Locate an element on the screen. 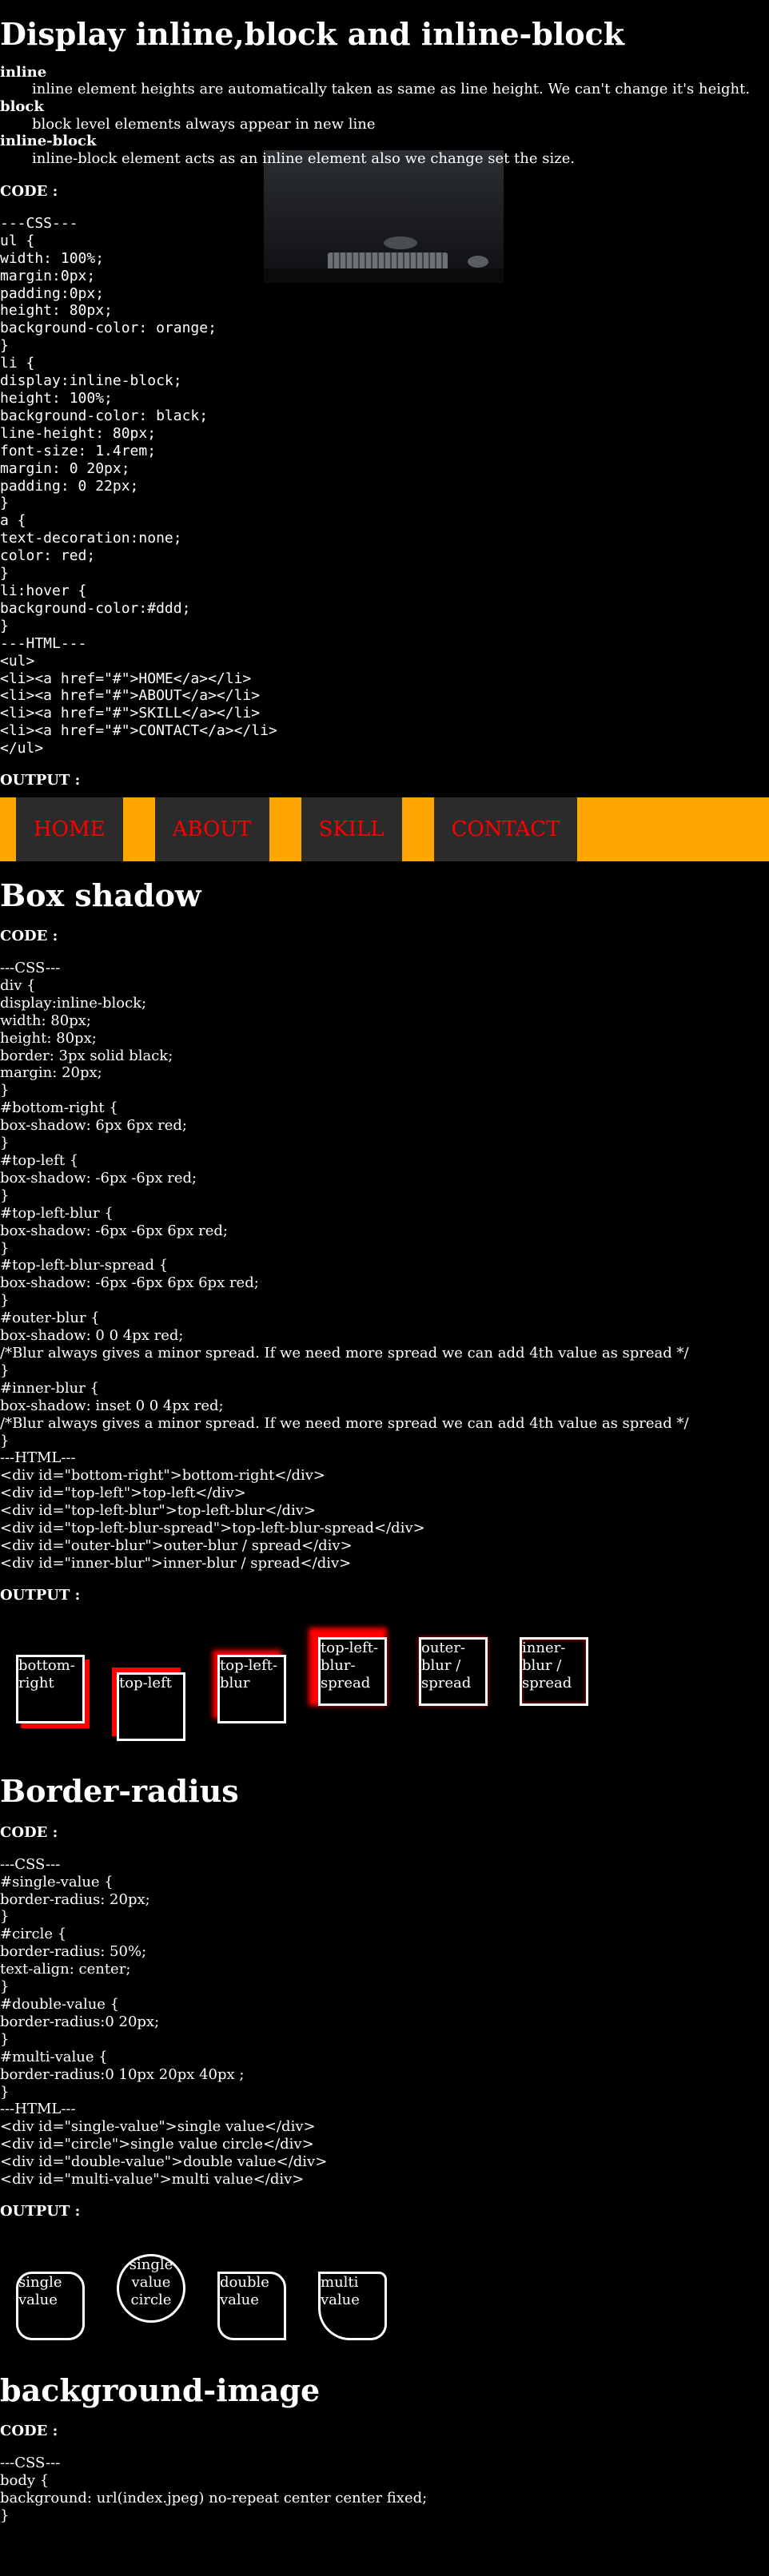 Image resolution: width=769 pixels, height=2576 pixels. term-inline-block: inline-block is located at coordinates (48, 141).